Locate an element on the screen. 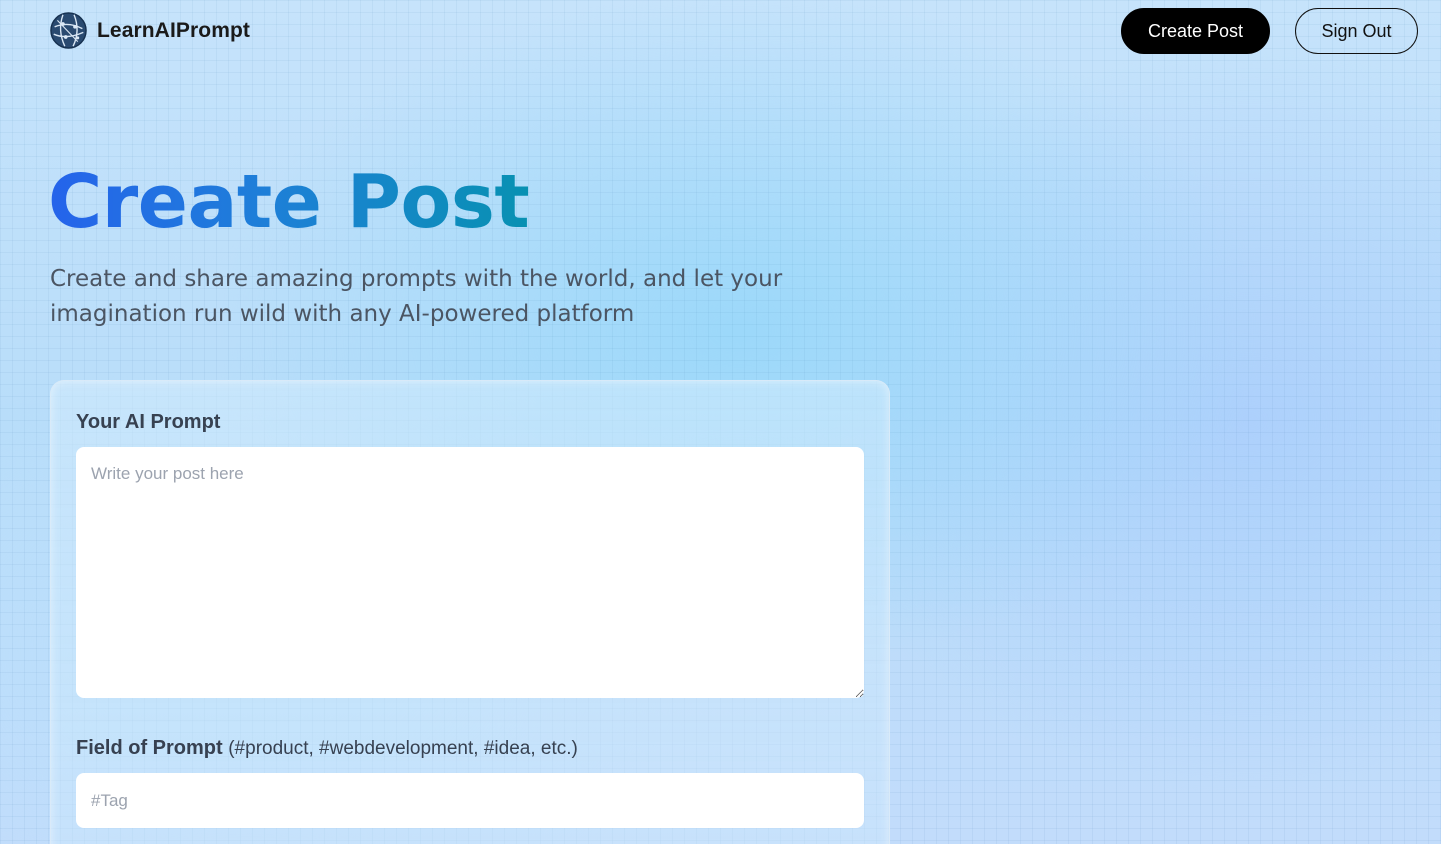  prompt-label: Your AI Prompt is located at coordinates (148, 422).